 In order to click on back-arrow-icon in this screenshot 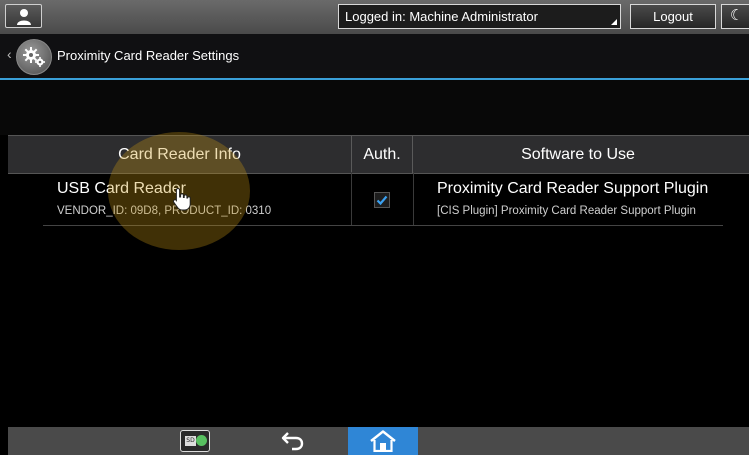, I will do `click(293, 441)`.